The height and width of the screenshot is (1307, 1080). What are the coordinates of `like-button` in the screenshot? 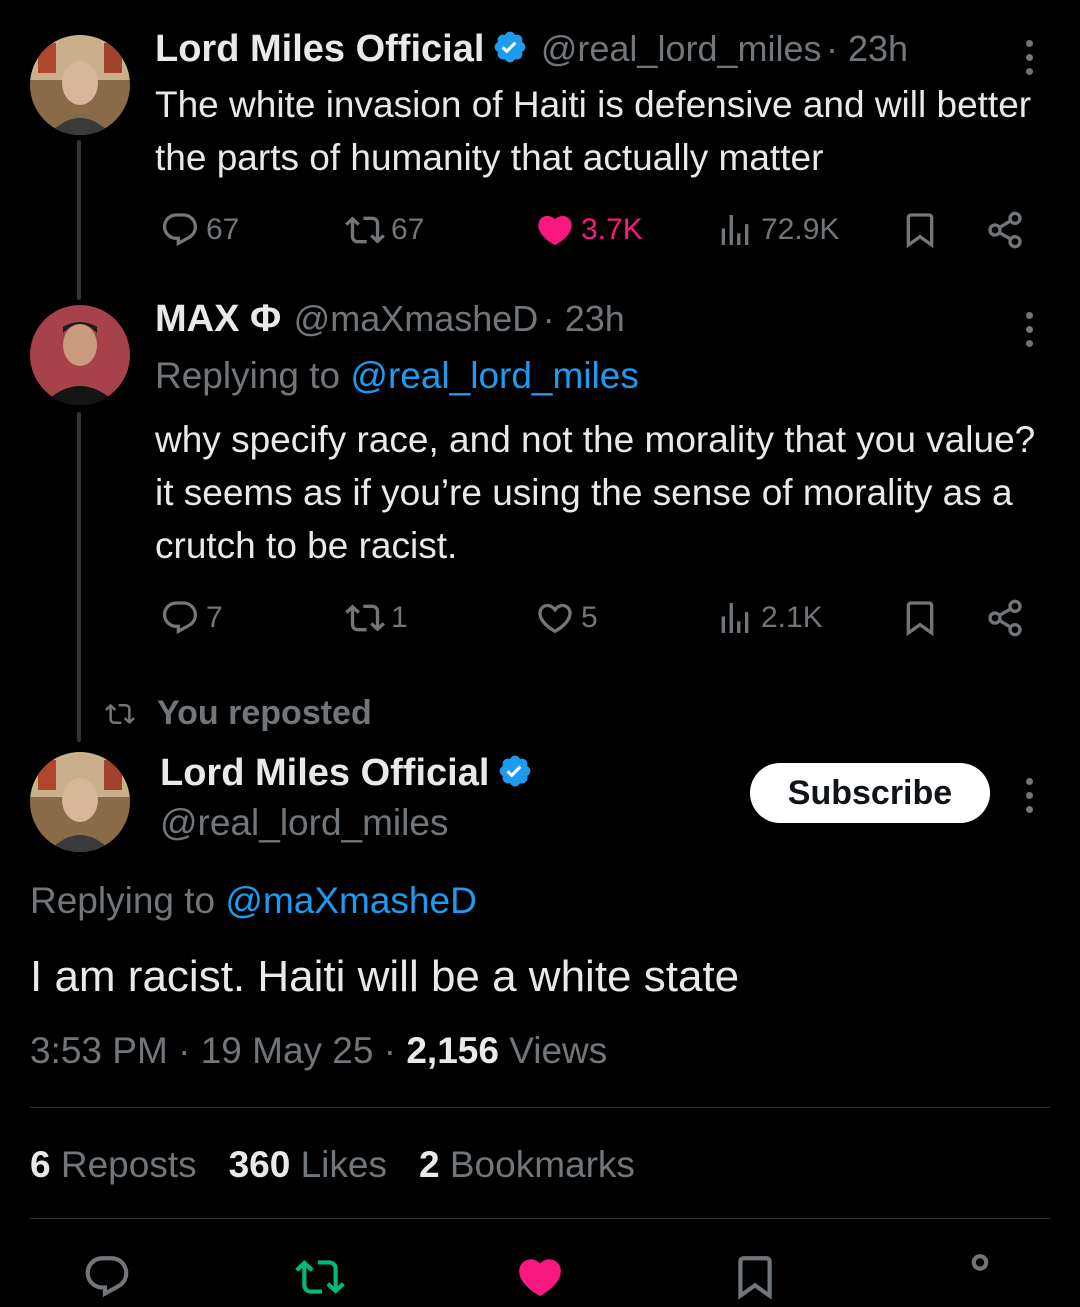 It's located at (540, 1279).